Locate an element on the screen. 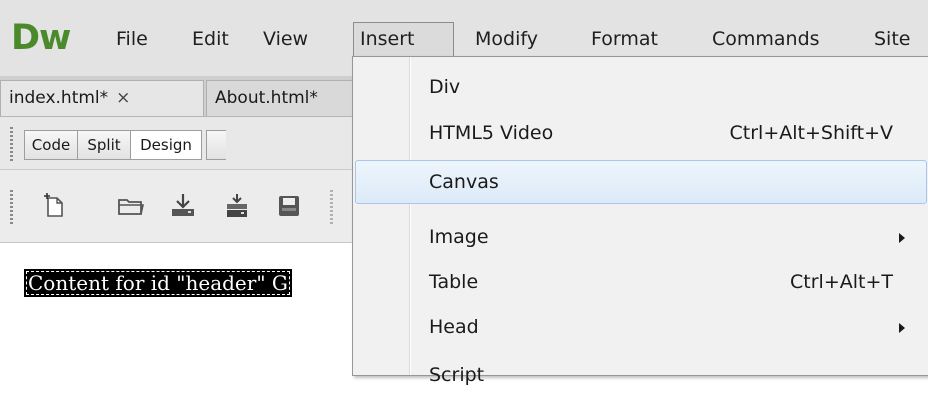 The width and height of the screenshot is (928, 397). design-view-button: Design is located at coordinates (166, 145).